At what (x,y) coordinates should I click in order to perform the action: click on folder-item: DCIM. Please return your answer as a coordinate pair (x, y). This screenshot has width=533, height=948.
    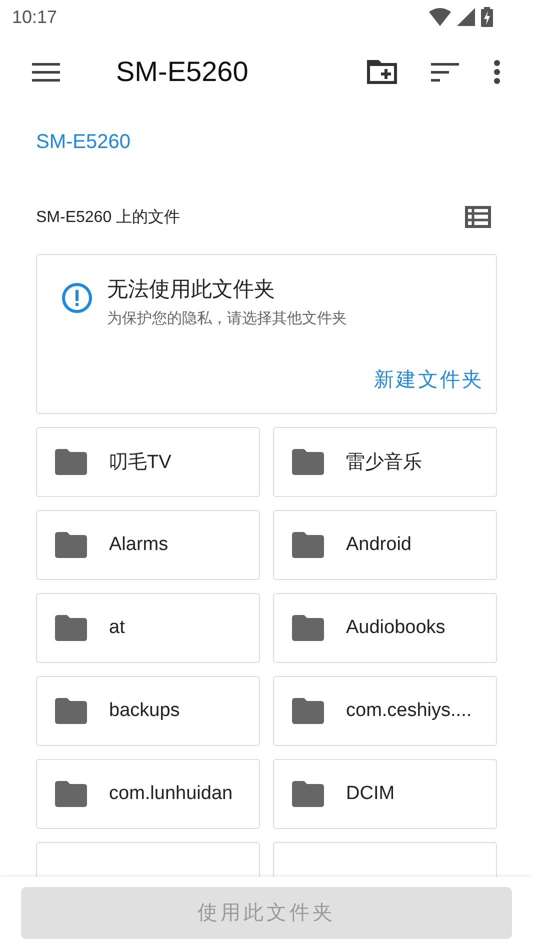
    Looking at the image, I should click on (385, 794).